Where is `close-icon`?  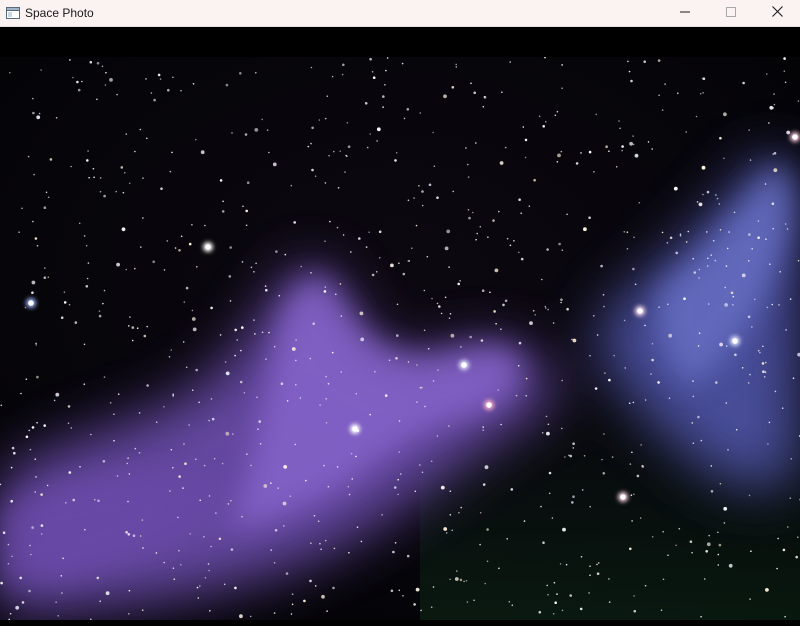
close-icon is located at coordinates (777, 13).